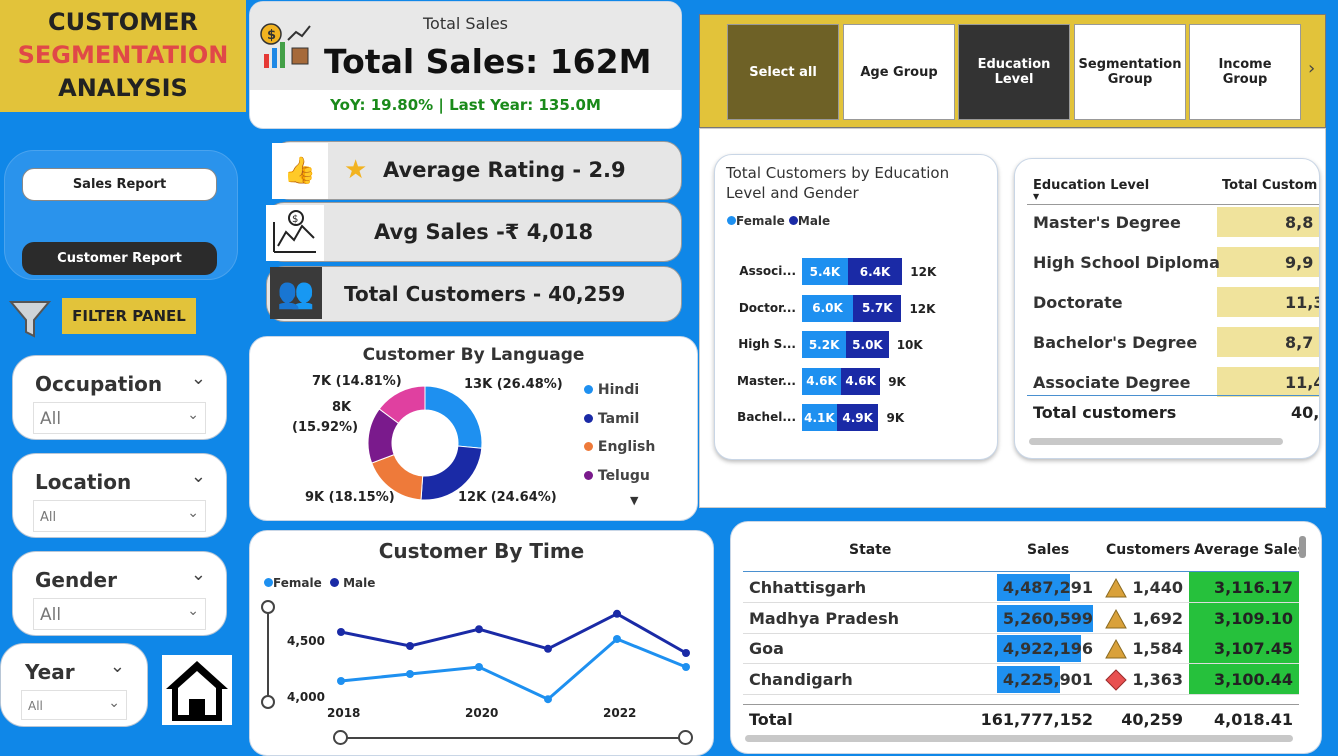 This screenshot has height=756, width=1338. What do you see at coordinates (473, 355) in the screenshot?
I see `language-title: Customer By Language` at bounding box center [473, 355].